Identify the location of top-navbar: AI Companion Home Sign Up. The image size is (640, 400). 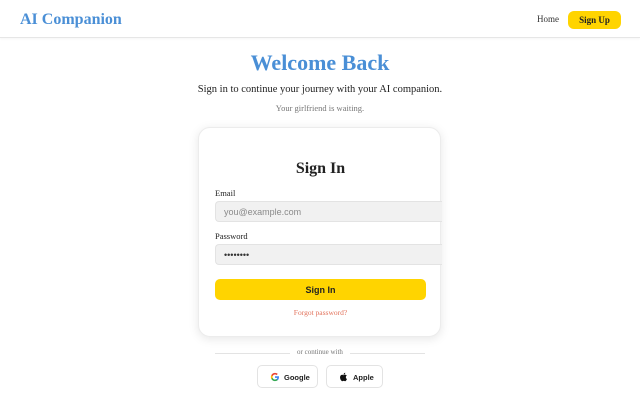
(320, 19).